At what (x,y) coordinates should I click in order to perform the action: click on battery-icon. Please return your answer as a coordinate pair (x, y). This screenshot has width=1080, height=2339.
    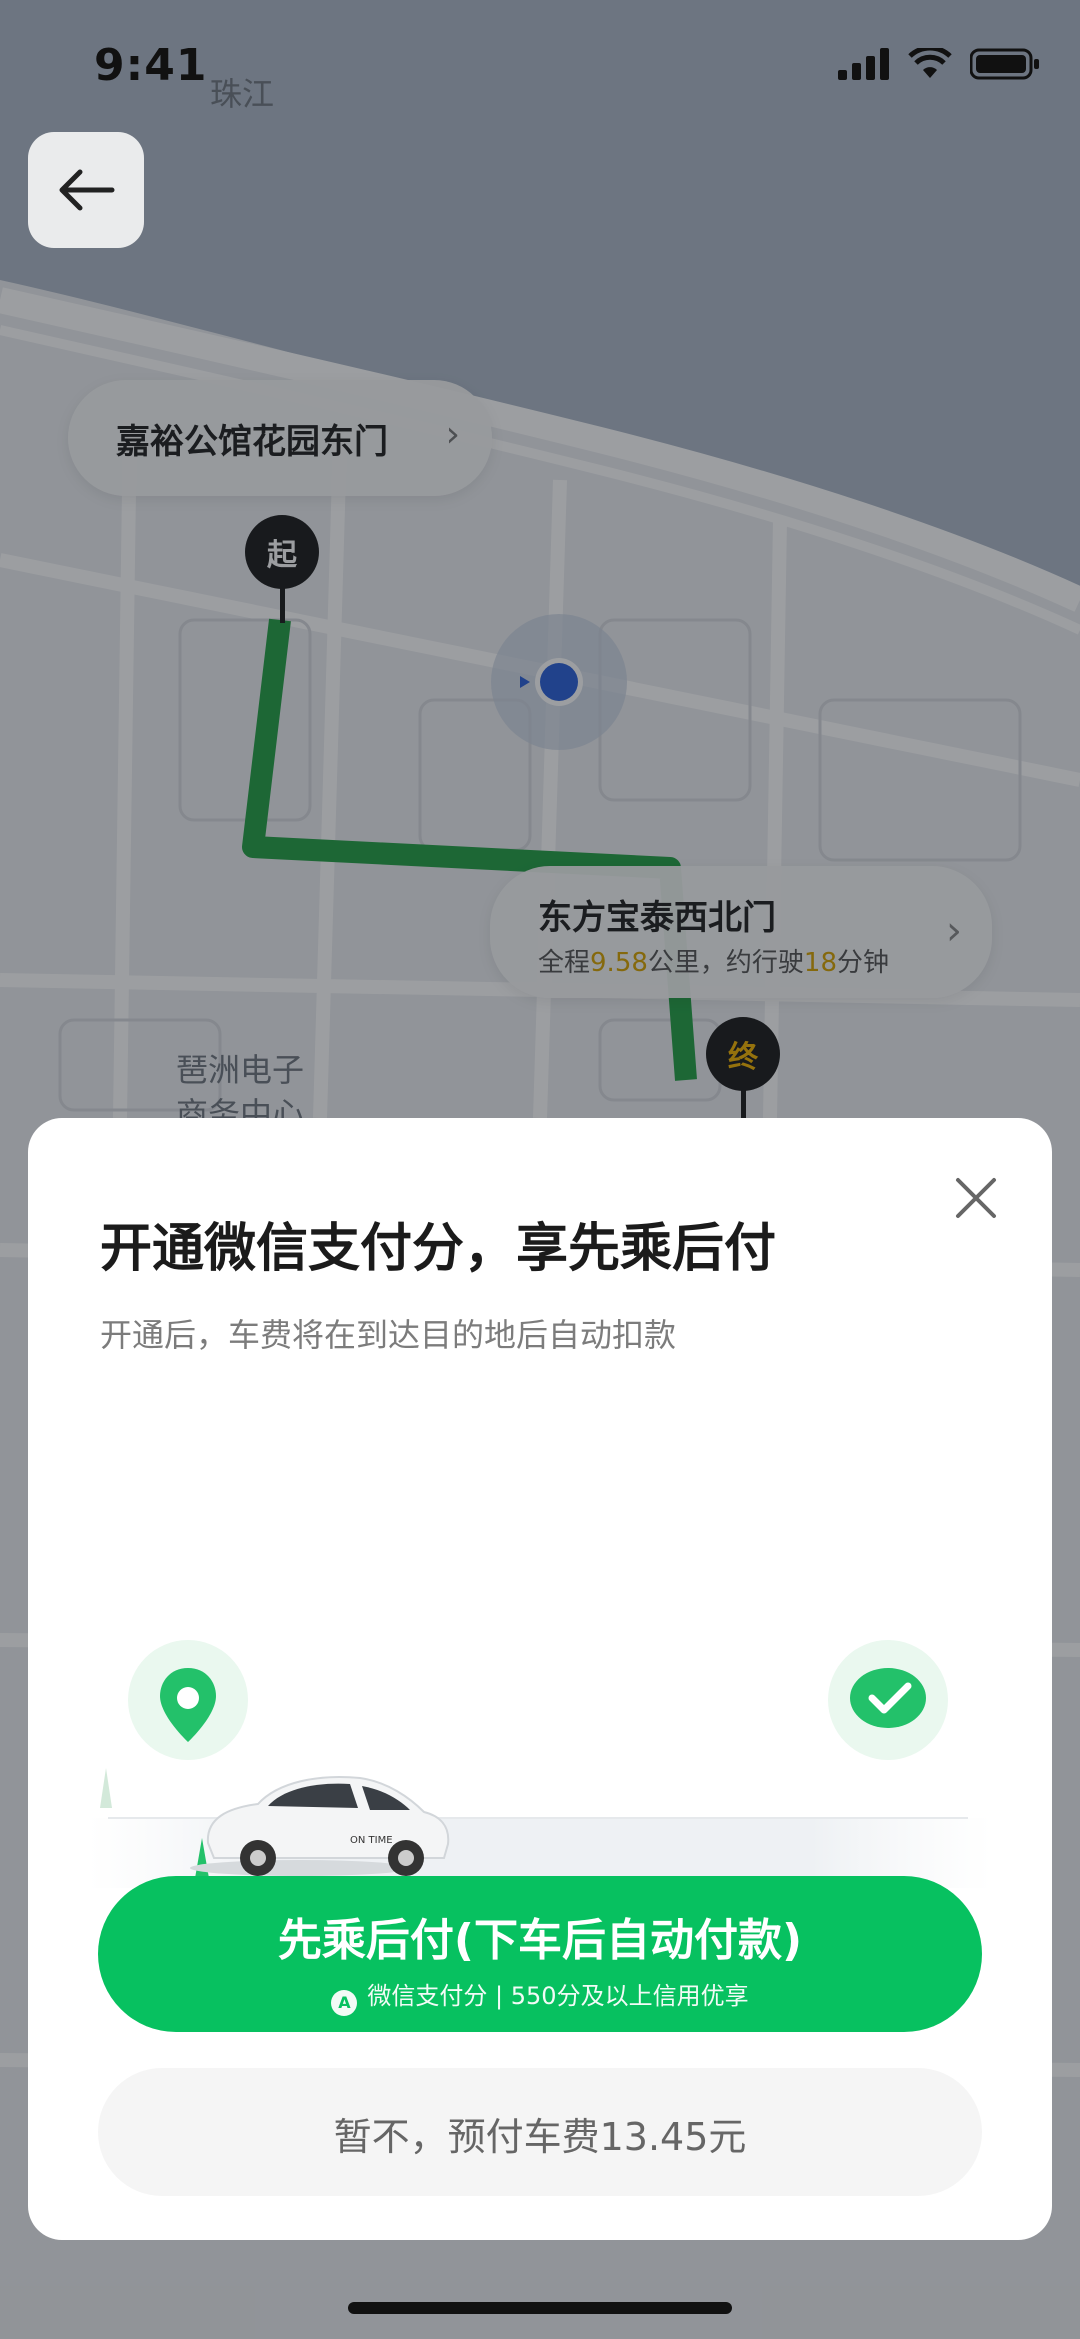
    Looking at the image, I should click on (1004, 64).